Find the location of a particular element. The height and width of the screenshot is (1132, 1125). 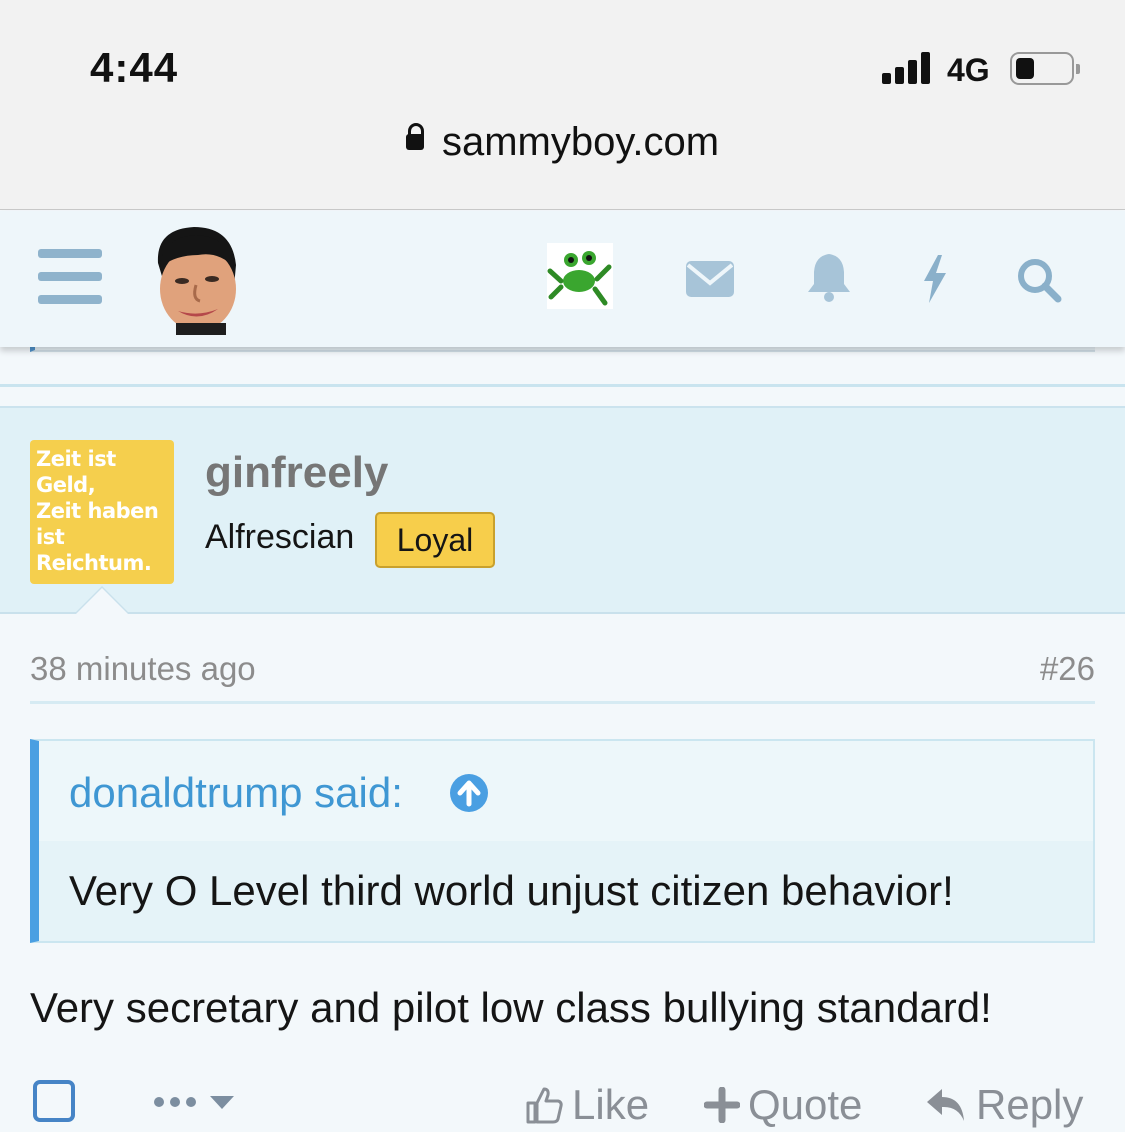

bolt-icon is located at coordinates (934, 279).